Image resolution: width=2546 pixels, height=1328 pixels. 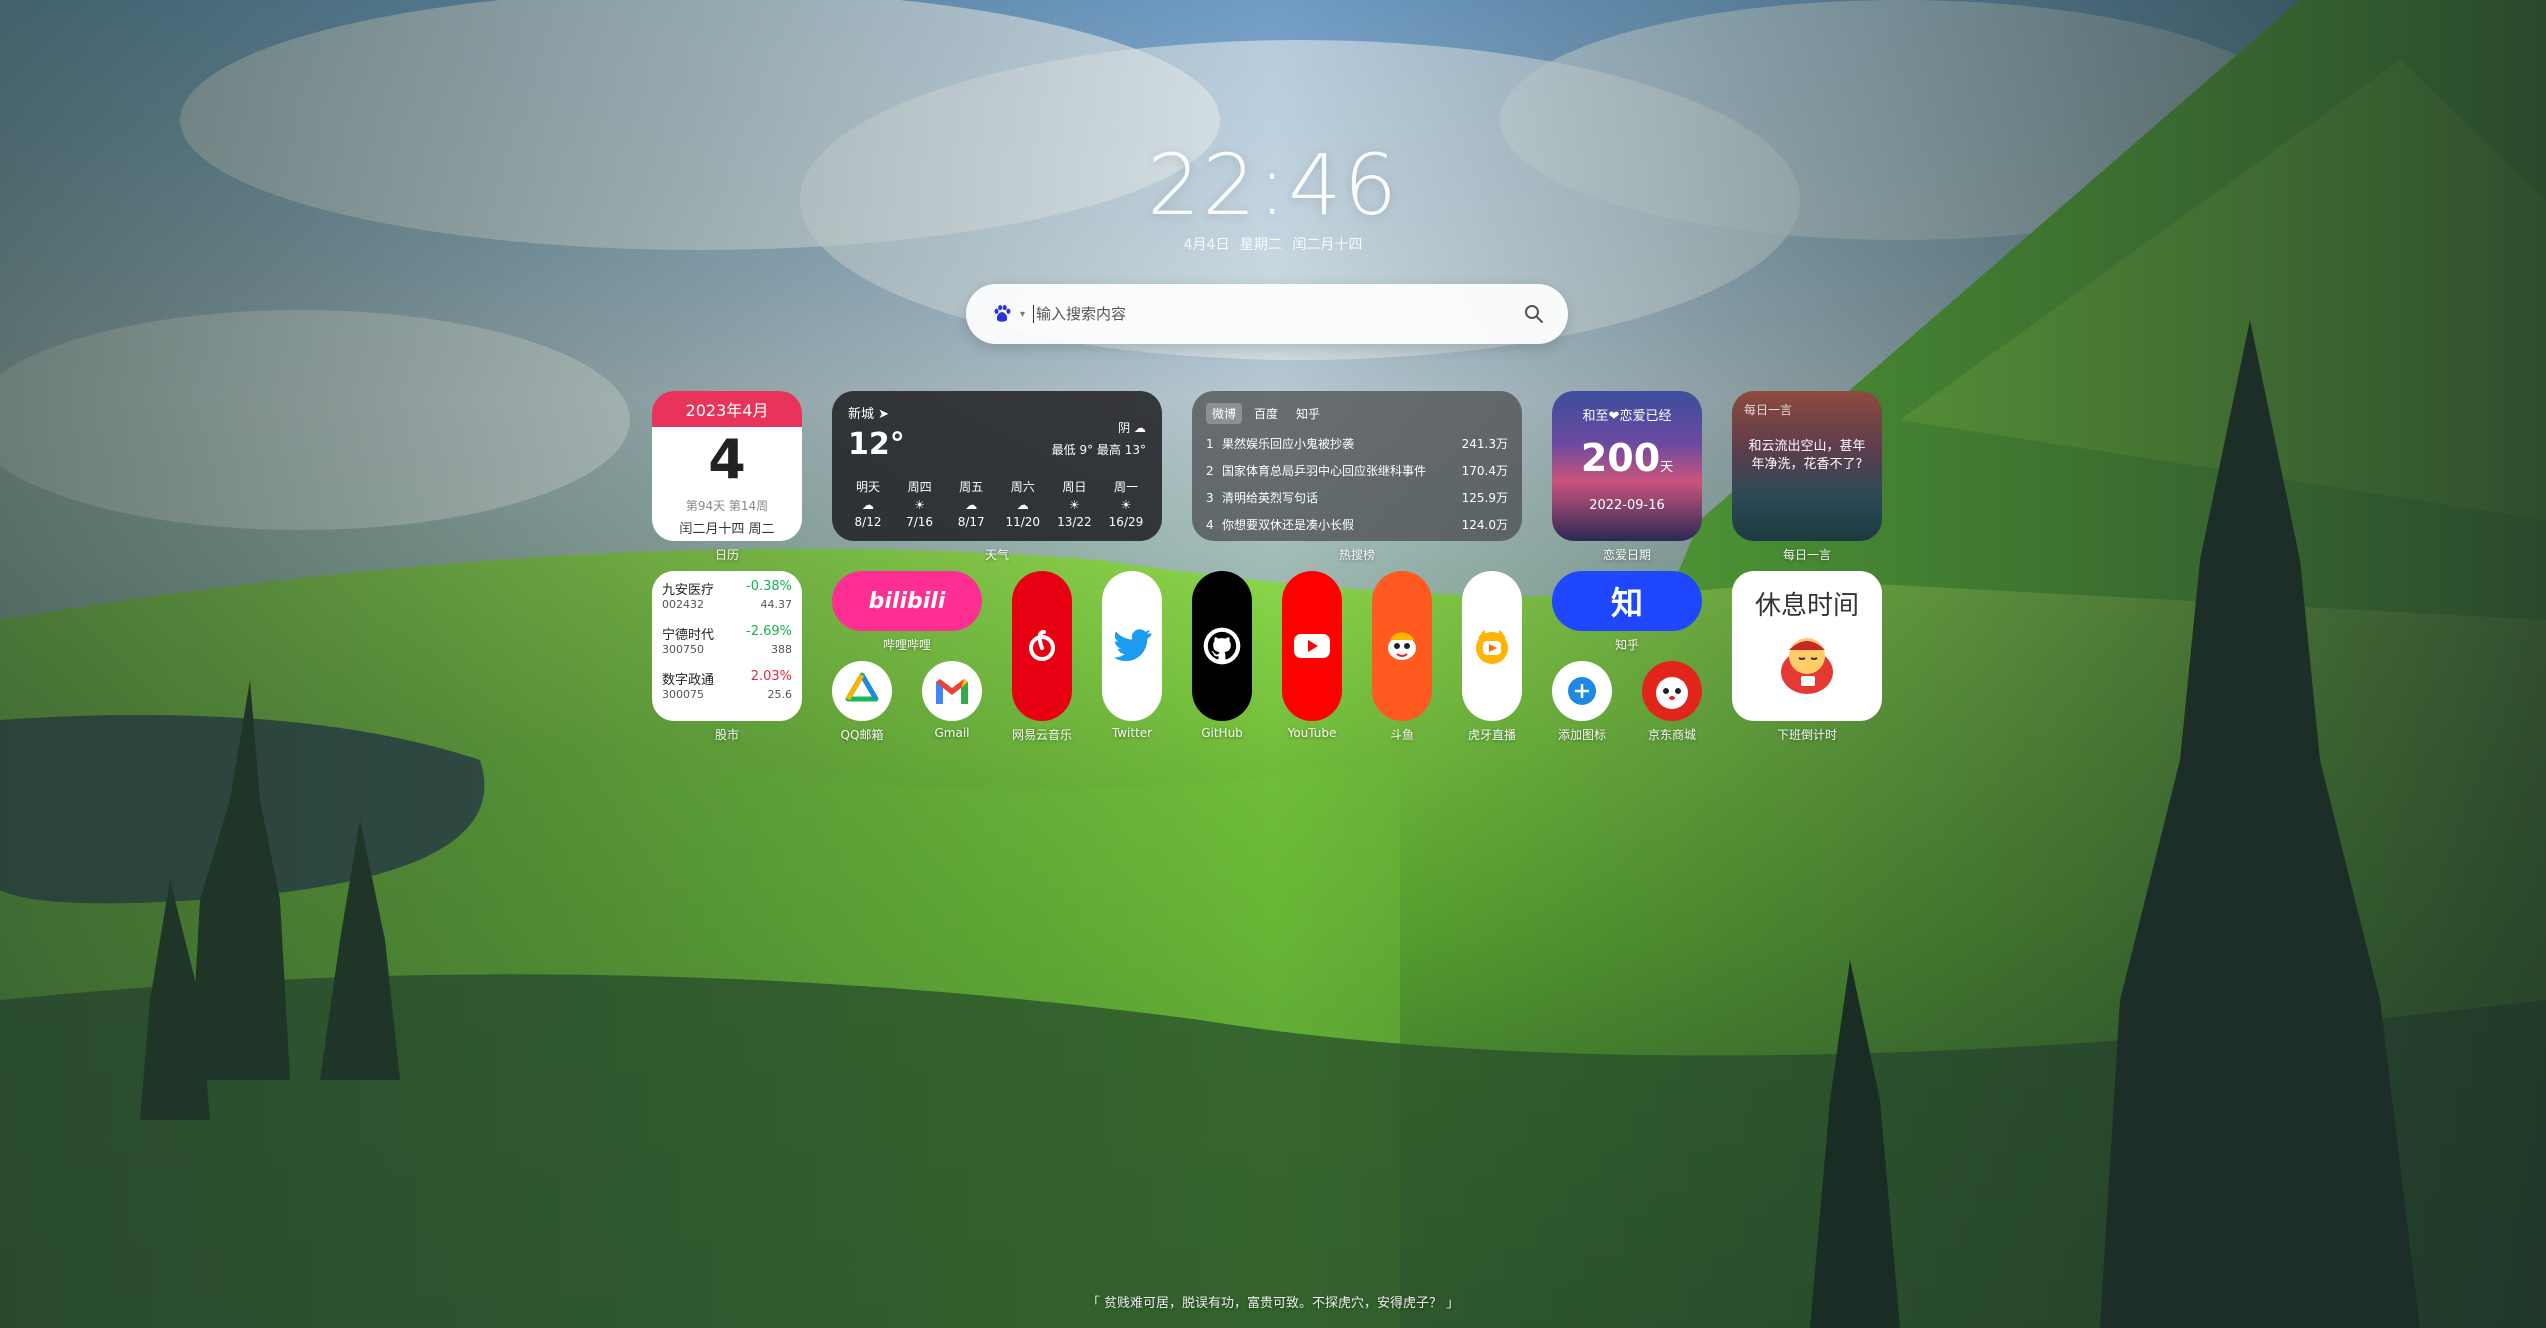 I want to click on baidu-paw-icon, so click(x=1002, y=314).